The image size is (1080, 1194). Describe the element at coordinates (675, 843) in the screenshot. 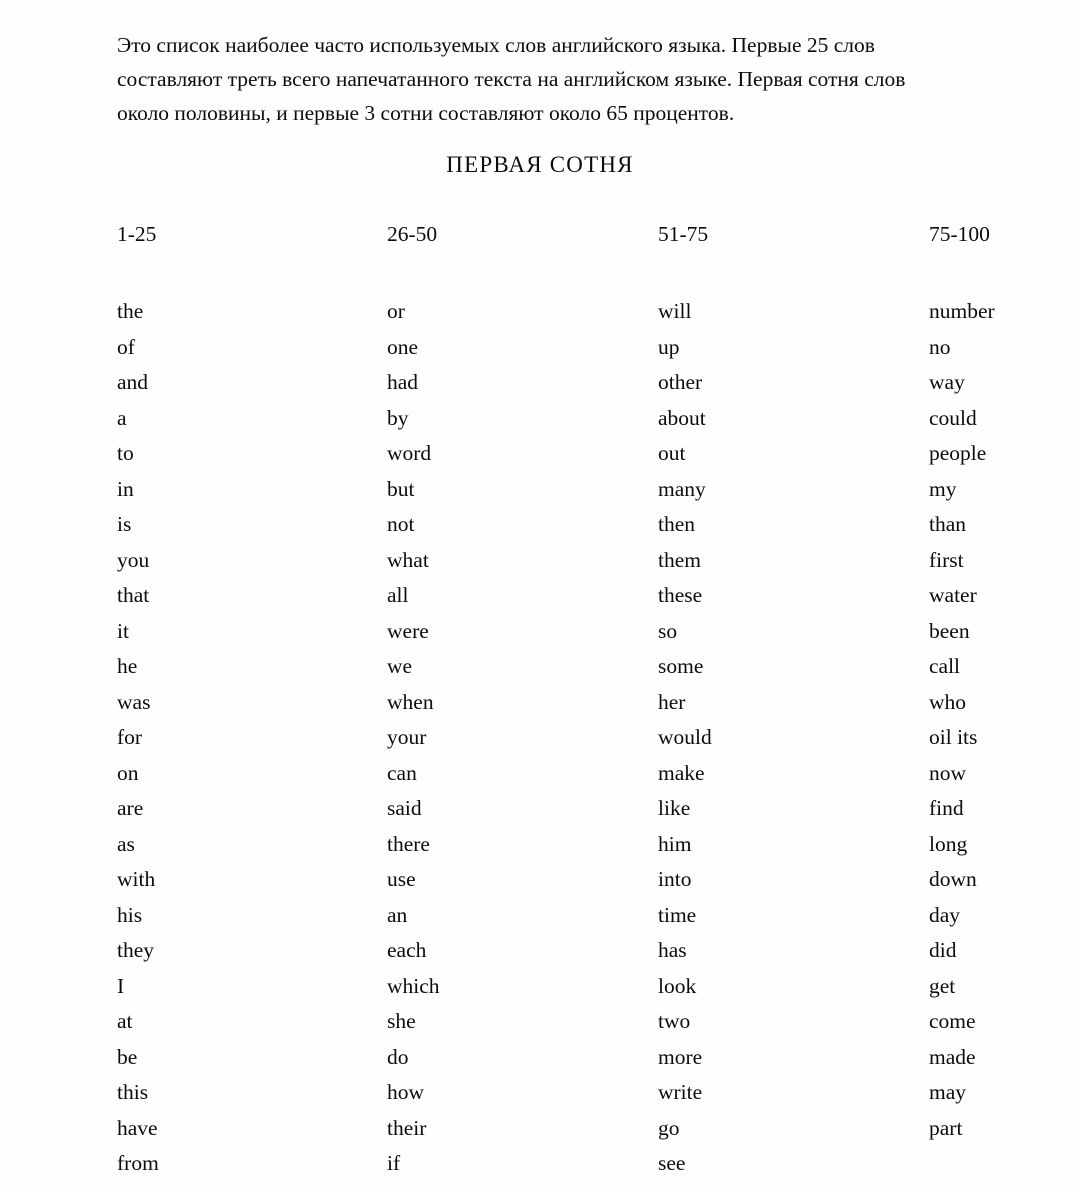

I see `word-item: him` at that location.